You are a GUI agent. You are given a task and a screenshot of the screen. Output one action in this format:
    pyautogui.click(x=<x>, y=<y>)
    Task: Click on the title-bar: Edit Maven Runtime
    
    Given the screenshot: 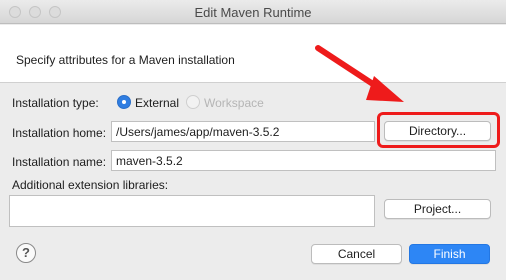 What is the action you would take?
    pyautogui.click(x=253, y=12)
    